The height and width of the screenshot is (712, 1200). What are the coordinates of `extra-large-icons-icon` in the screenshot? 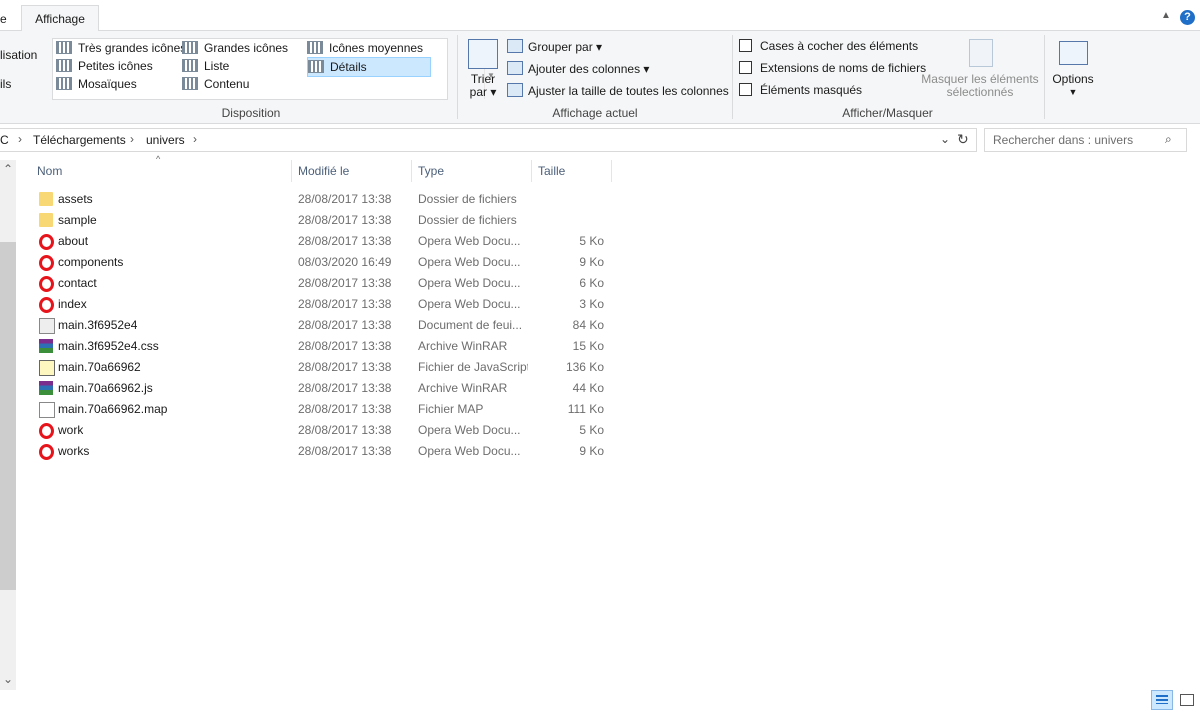 It's located at (64, 47).